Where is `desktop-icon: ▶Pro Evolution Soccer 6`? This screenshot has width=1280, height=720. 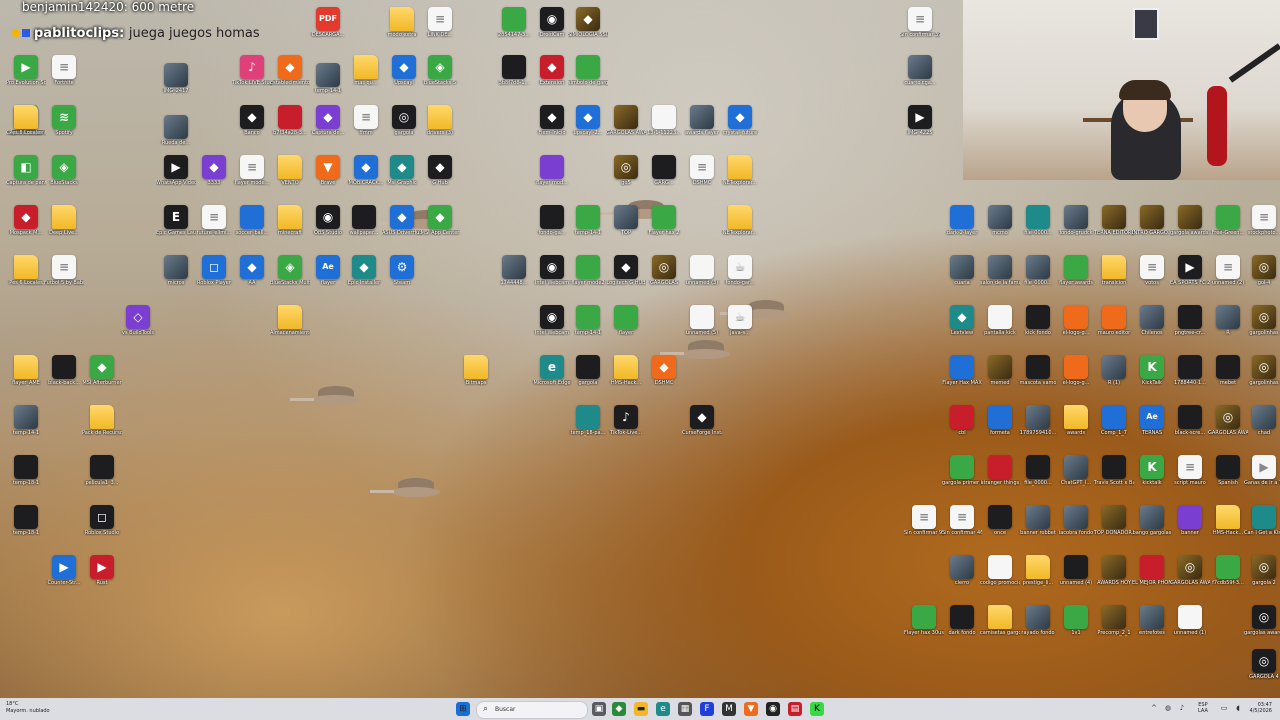
desktop-icon: ▶Pro Evolution Soccer 6 is located at coordinates (26, 75).